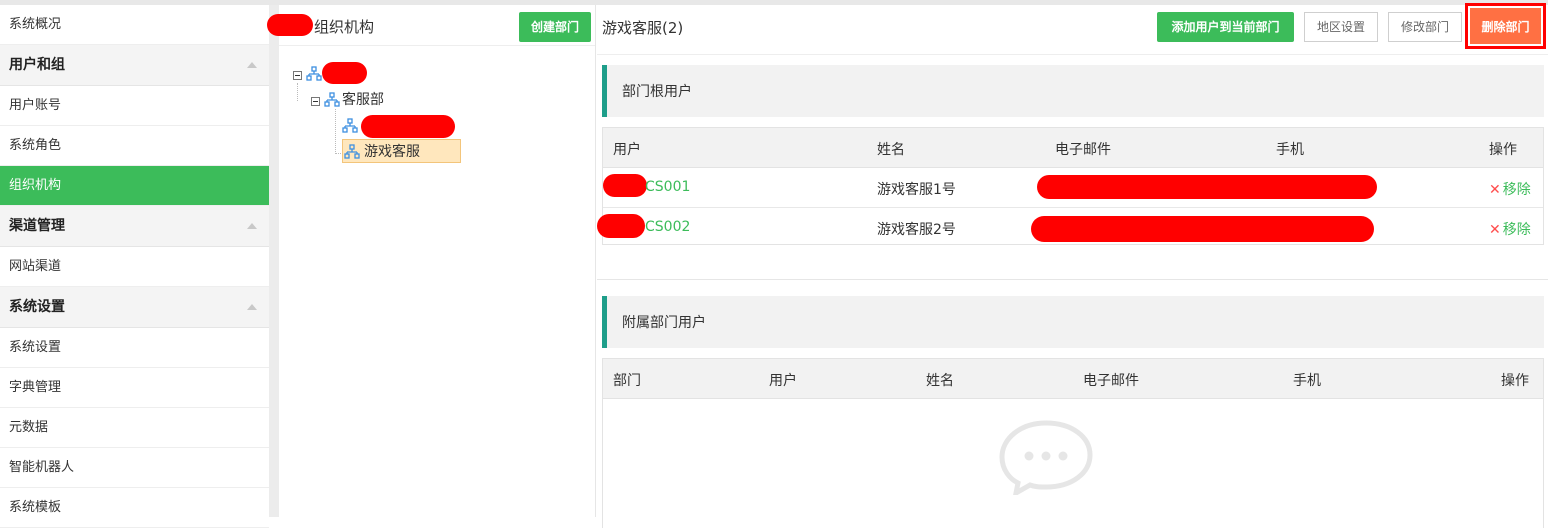 The width and height of the screenshot is (1548, 528). What do you see at coordinates (134, 468) in the screenshot?
I see `sidebar-item-robot: 智能机器人` at bounding box center [134, 468].